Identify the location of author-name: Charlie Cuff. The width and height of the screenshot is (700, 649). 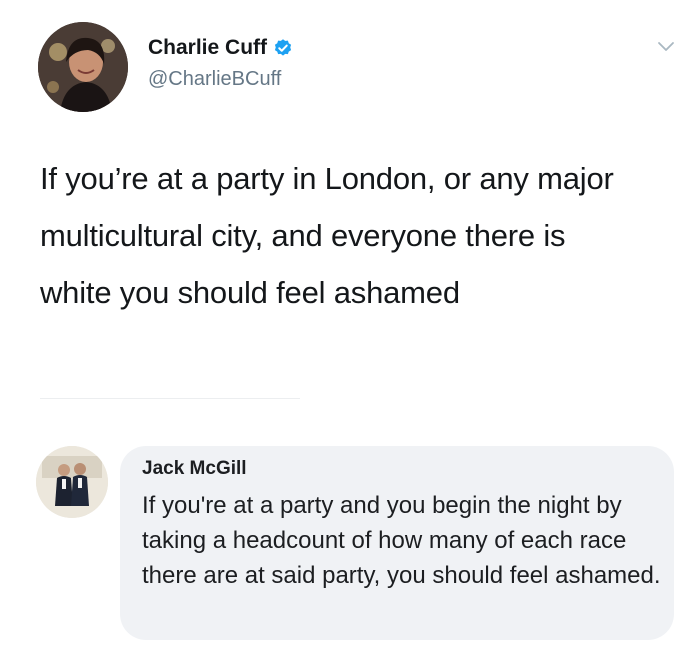
(207, 48).